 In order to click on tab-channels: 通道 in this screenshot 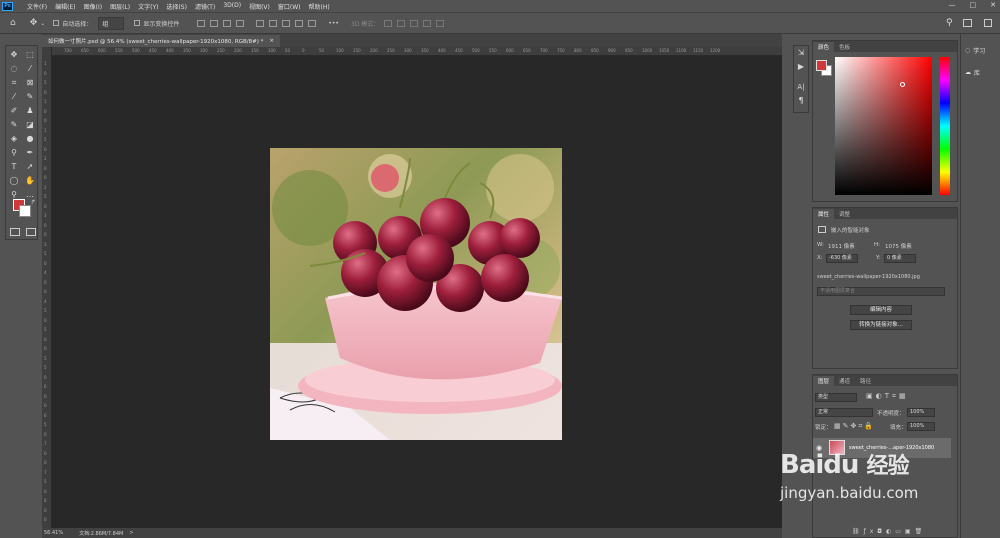, I will do `click(844, 381)`.